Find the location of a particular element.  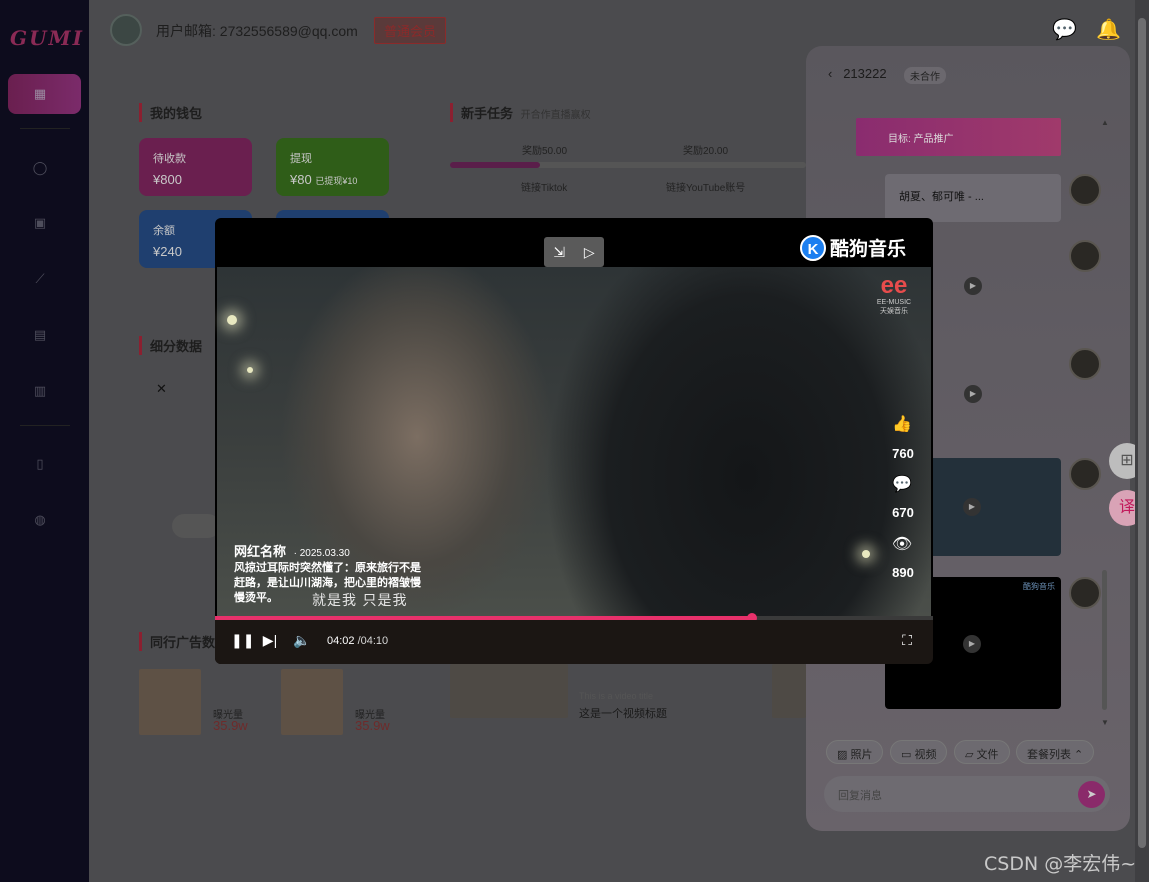

task-1: 链接Tiktok is located at coordinates (544, 186).